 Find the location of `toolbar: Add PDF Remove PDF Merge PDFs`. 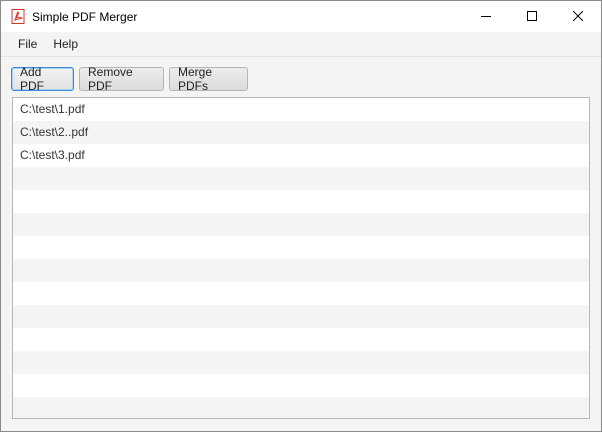

toolbar: Add PDF Remove PDF Merge PDFs is located at coordinates (129, 79).